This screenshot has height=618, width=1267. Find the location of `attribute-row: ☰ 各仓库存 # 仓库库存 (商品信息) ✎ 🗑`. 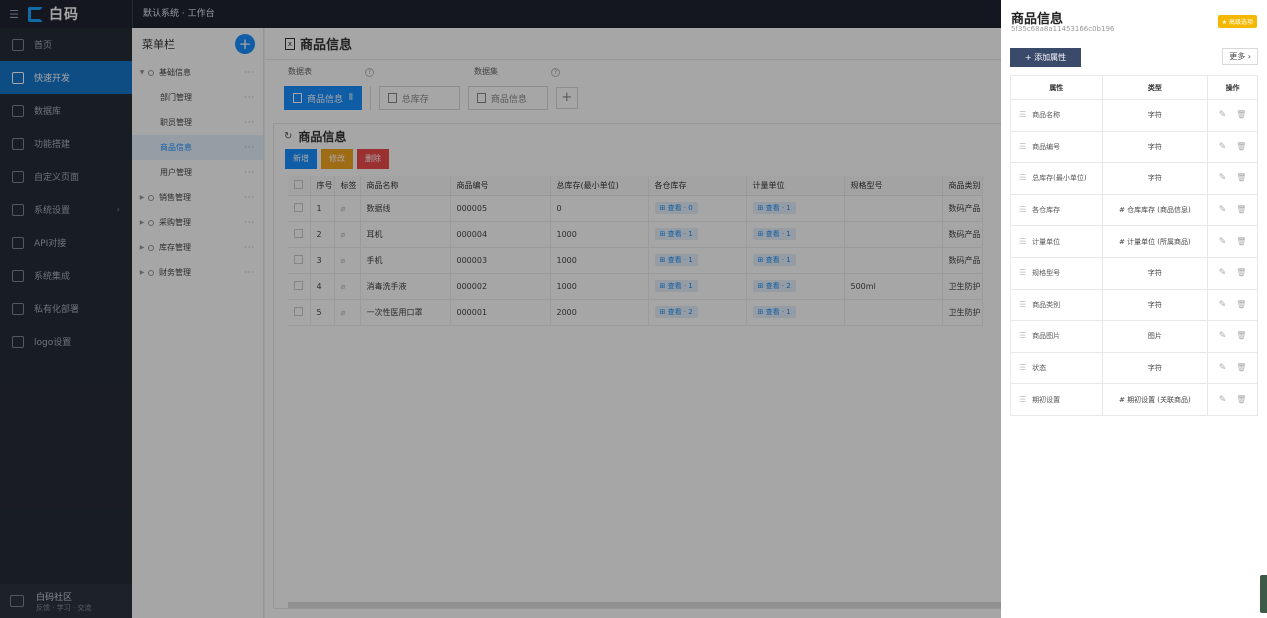

attribute-row: ☰ 各仓库存 # 仓库库存 (商品信息) ✎ 🗑 is located at coordinates (1134, 210).